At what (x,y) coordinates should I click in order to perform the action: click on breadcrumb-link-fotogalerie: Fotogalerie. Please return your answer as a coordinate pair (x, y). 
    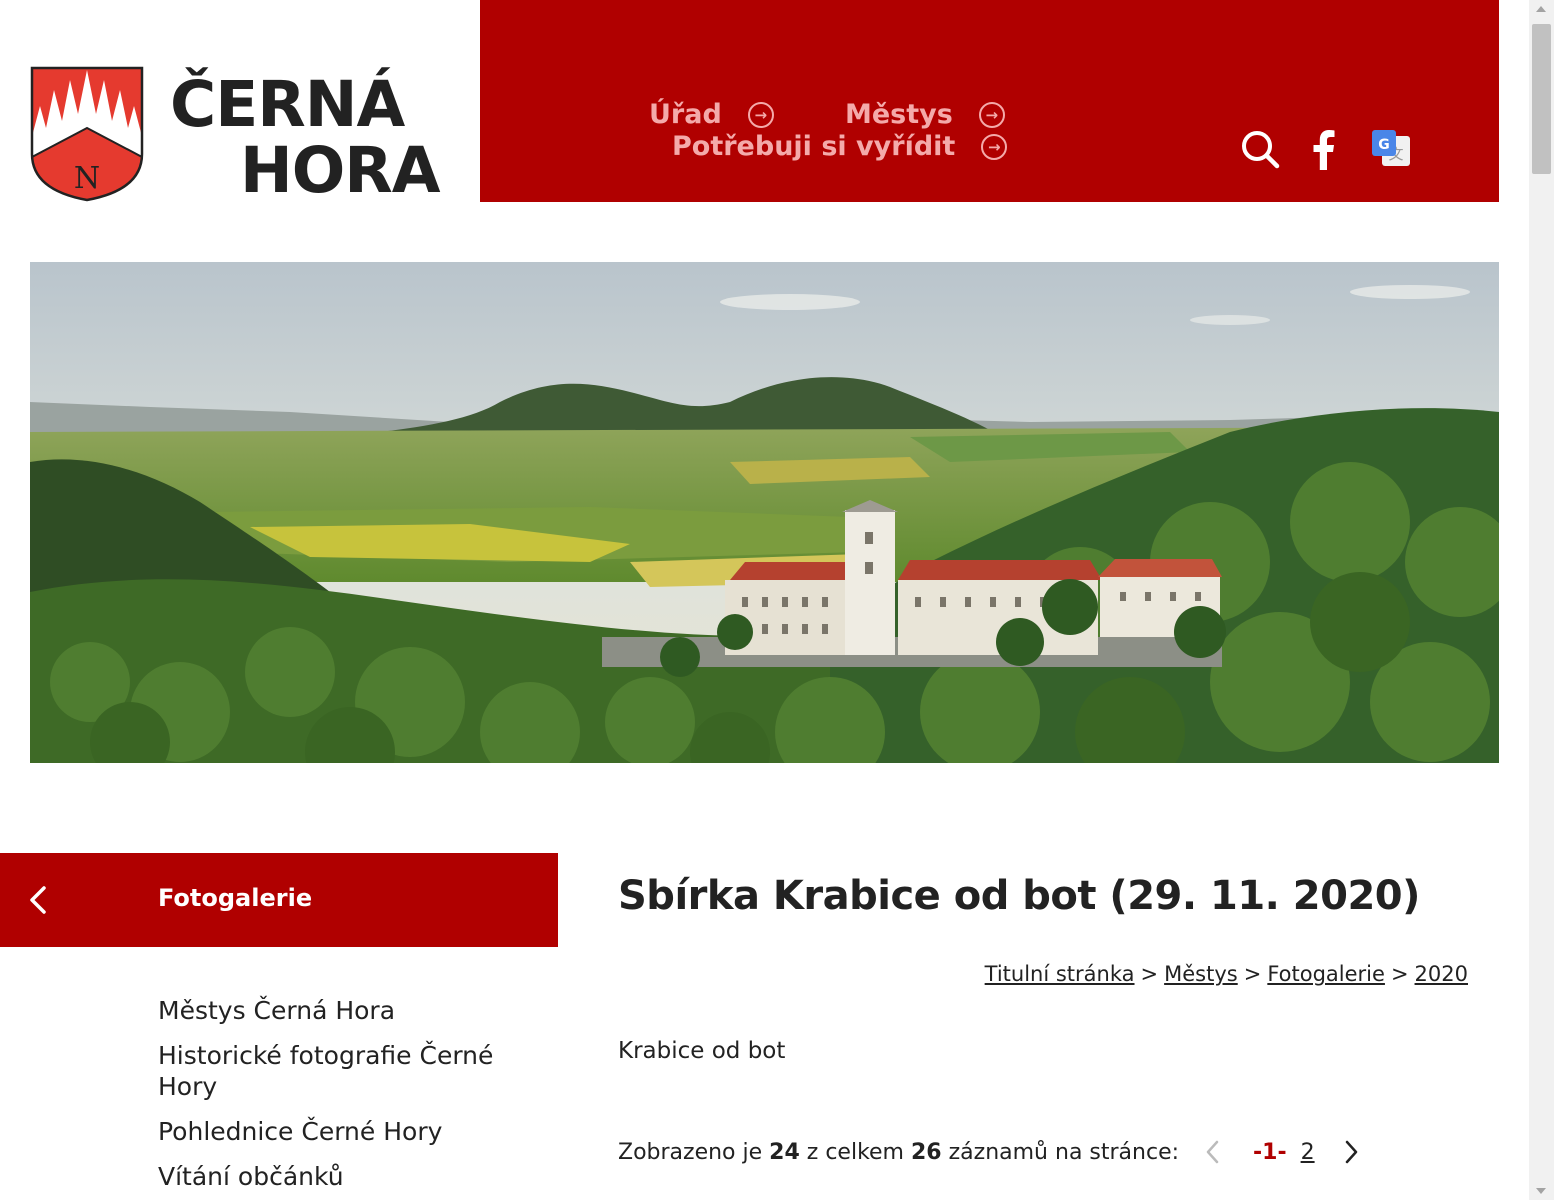
    Looking at the image, I should click on (1326, 974).